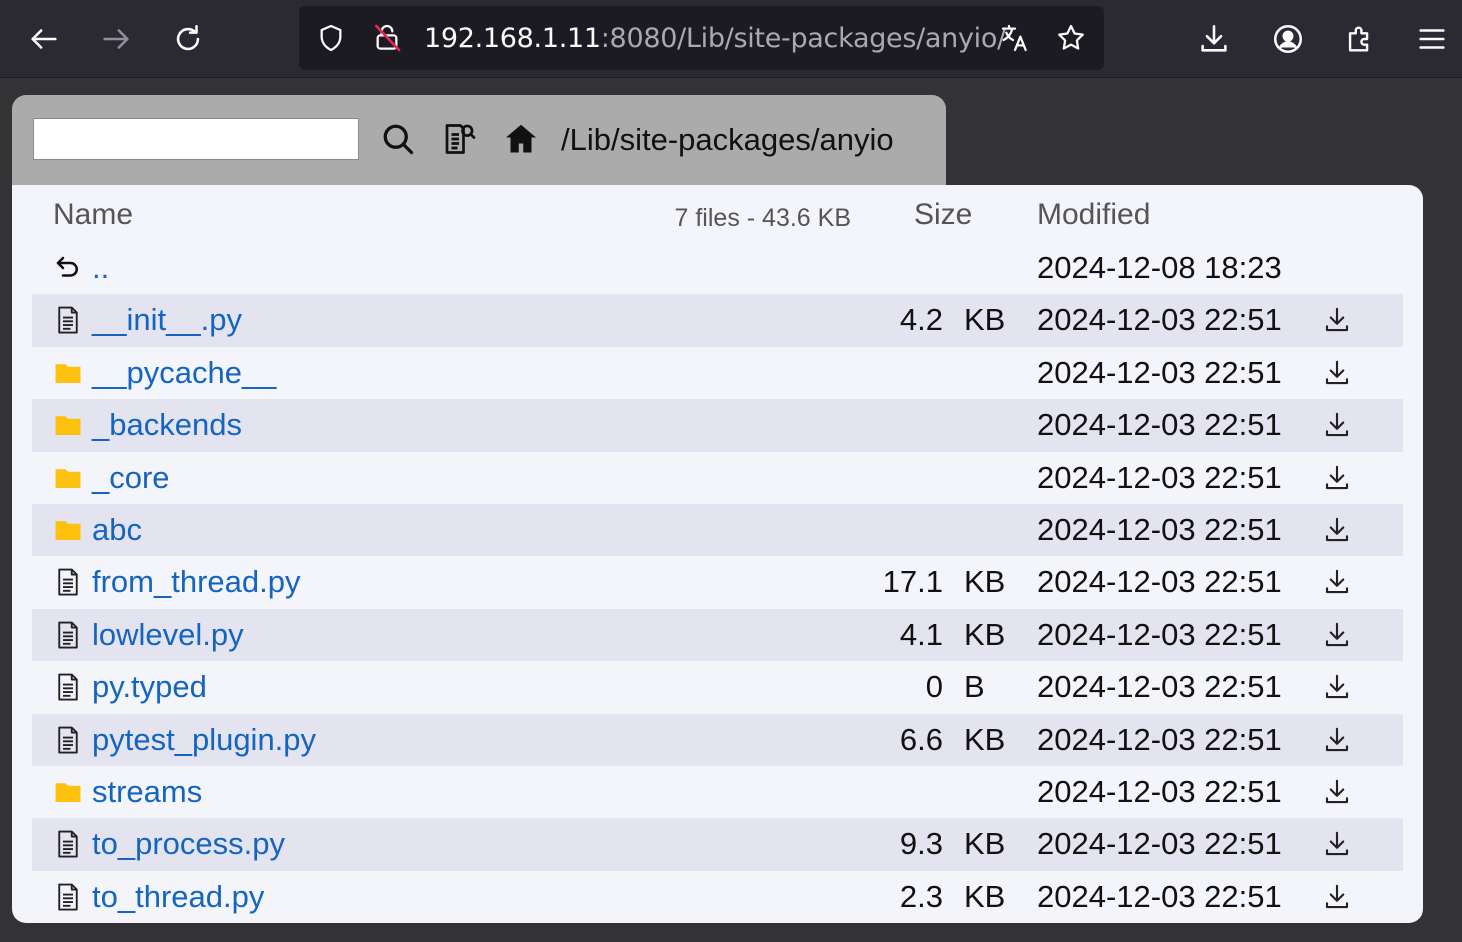 This screenshot has height=942, width=1462. Describe the element at coordinates (921, 739) in the screenshot. I see `entry-size: 6.6` at that location.